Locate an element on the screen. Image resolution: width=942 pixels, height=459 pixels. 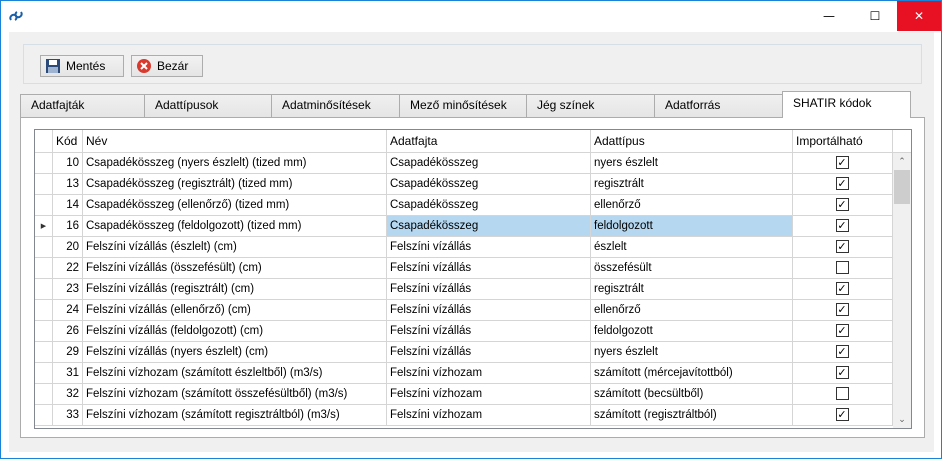
column-header-adatfajta: Adatfajta is located at coordinates (489, 141).